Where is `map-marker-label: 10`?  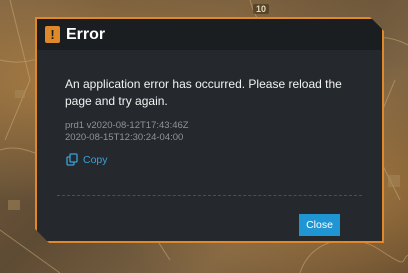
map-marker-label: 10 is located at coordinates (261, 9).